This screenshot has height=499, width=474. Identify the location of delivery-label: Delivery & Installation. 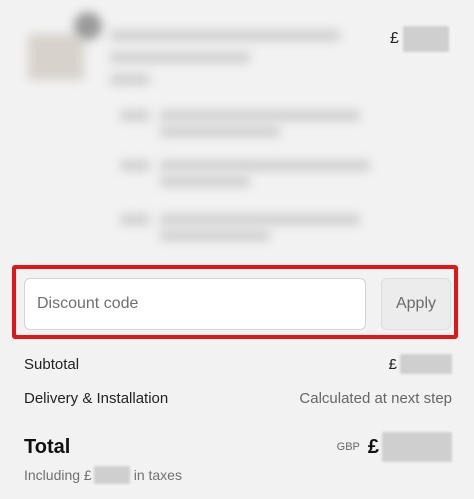
(96, 398).